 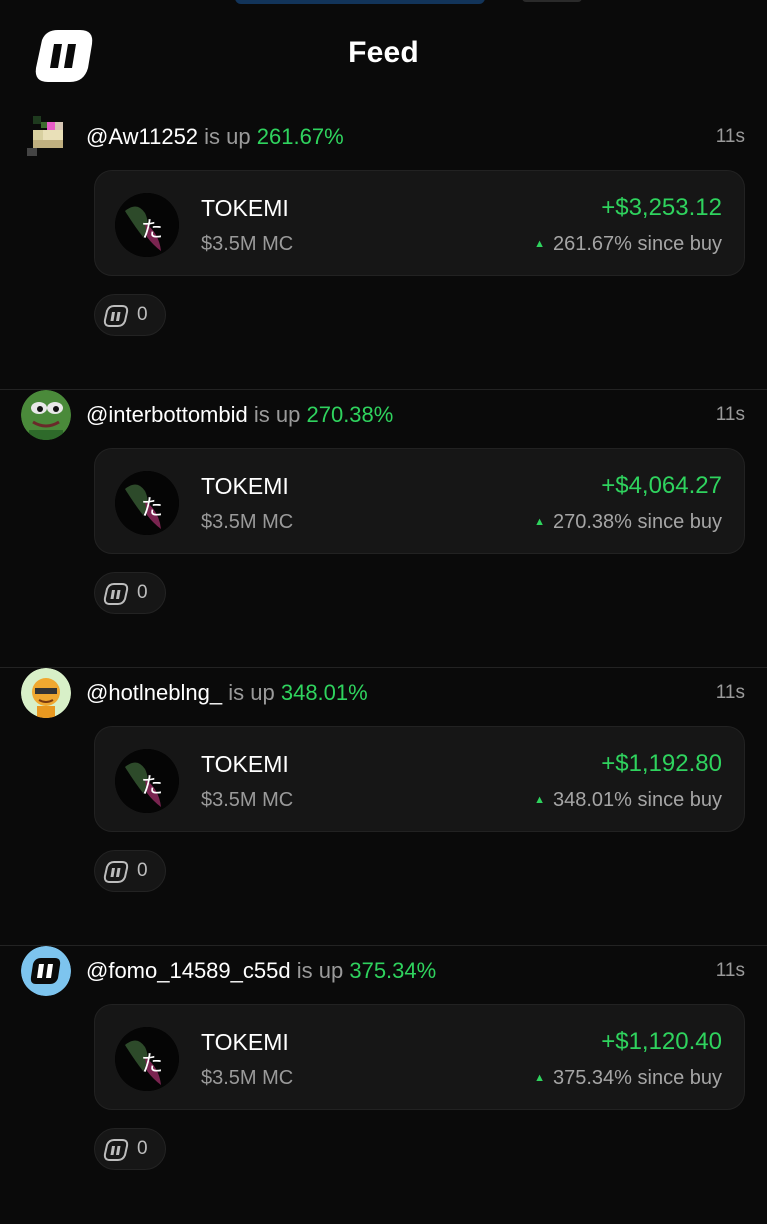 I want to click on since-buy-text: 270.38% since buy, so click(x=637, y=522).